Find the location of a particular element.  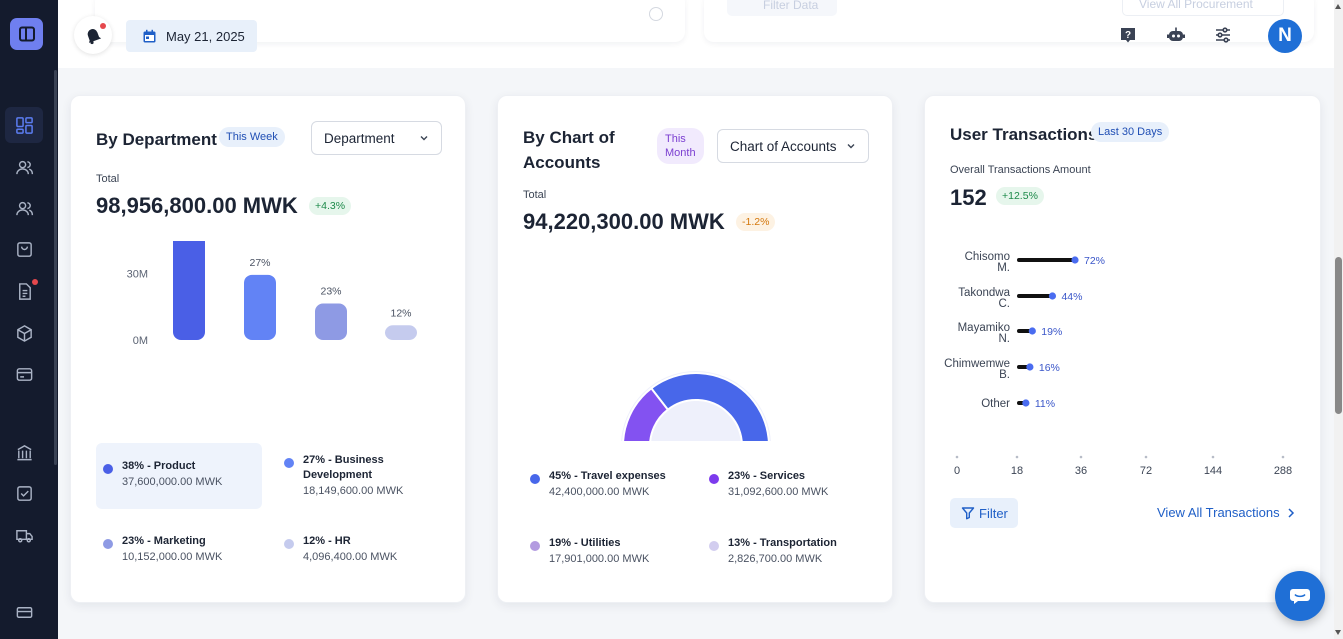

legend-item: 19% - Utilities 17,901,000.00 MWK is located at coordinates (589, 551).